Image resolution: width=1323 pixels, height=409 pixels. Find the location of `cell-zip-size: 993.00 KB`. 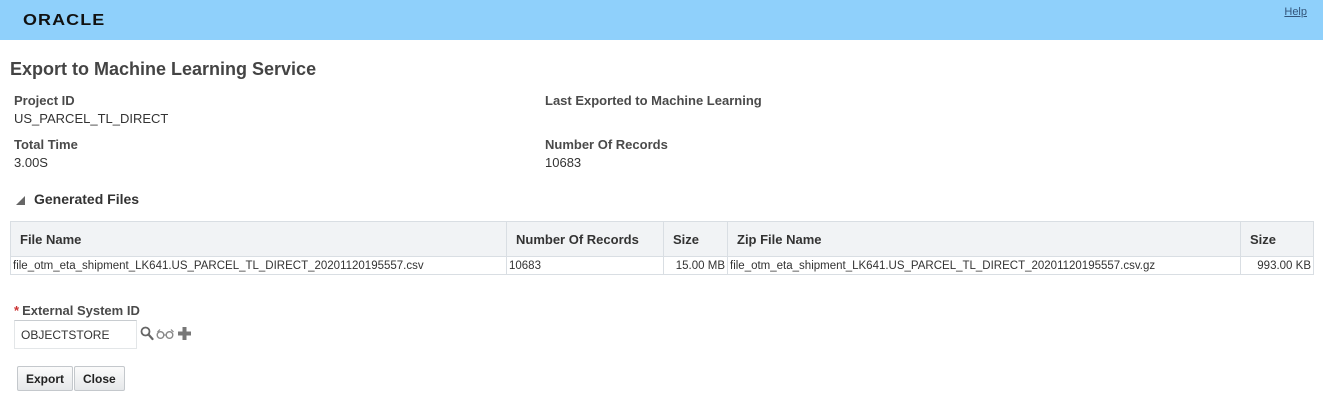

cell-zip-size: 993.00 KB is located at coordinates (1277, 265).